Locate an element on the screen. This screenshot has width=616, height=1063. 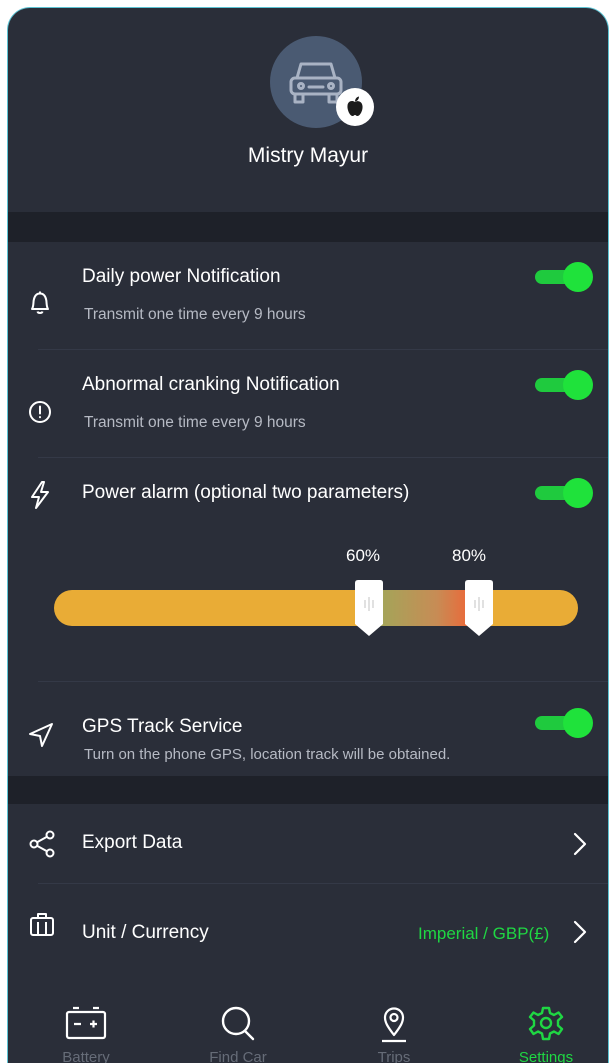
gps-track-toggle is located at coordinates (565, 723).